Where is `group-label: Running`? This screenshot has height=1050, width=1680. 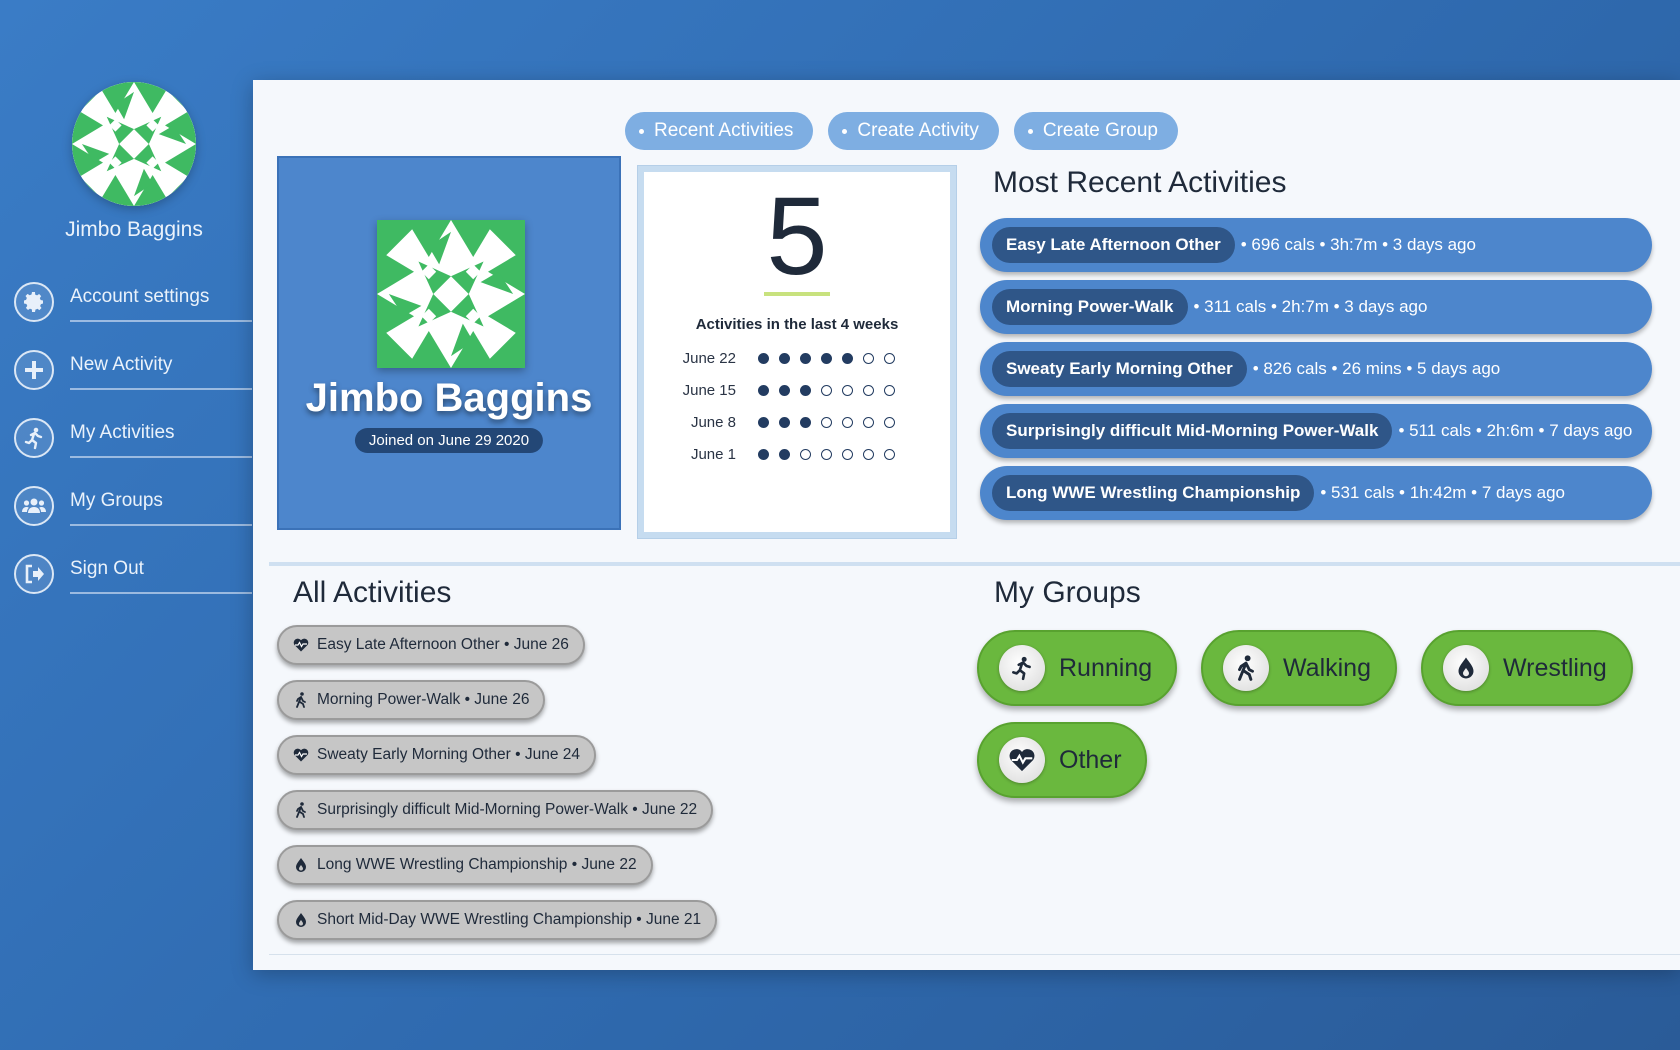 group-label: Running is located at coordinates (1106, 667).